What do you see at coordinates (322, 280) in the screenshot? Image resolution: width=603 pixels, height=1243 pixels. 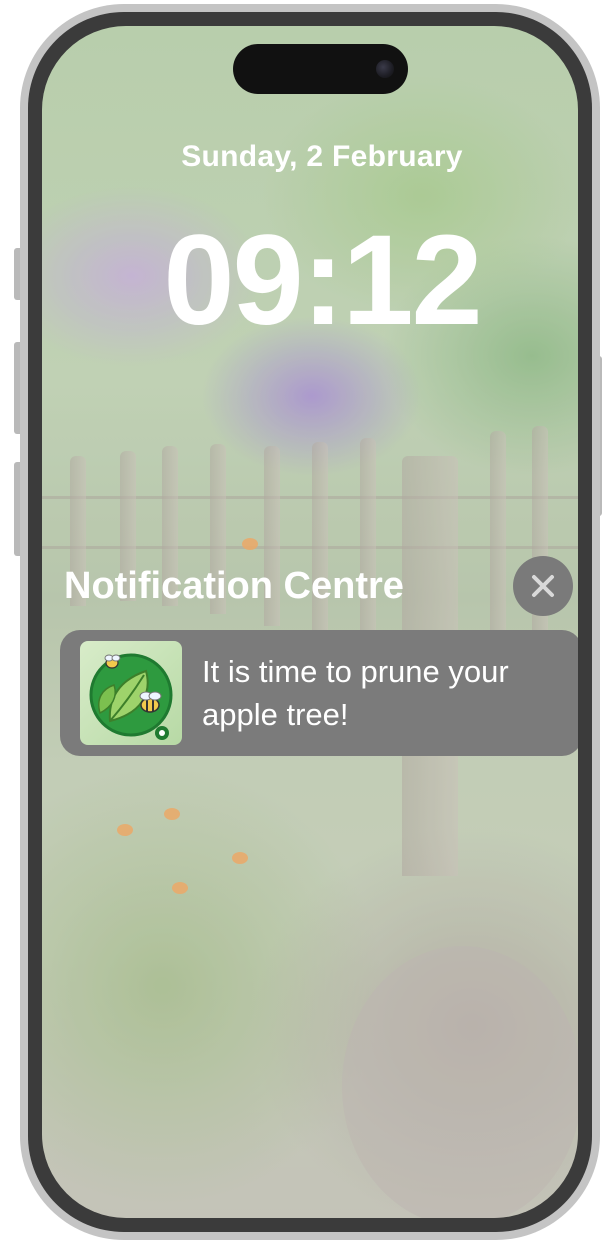 I see `lock-screen-time: 09:12` at bounding box center [322, 280].